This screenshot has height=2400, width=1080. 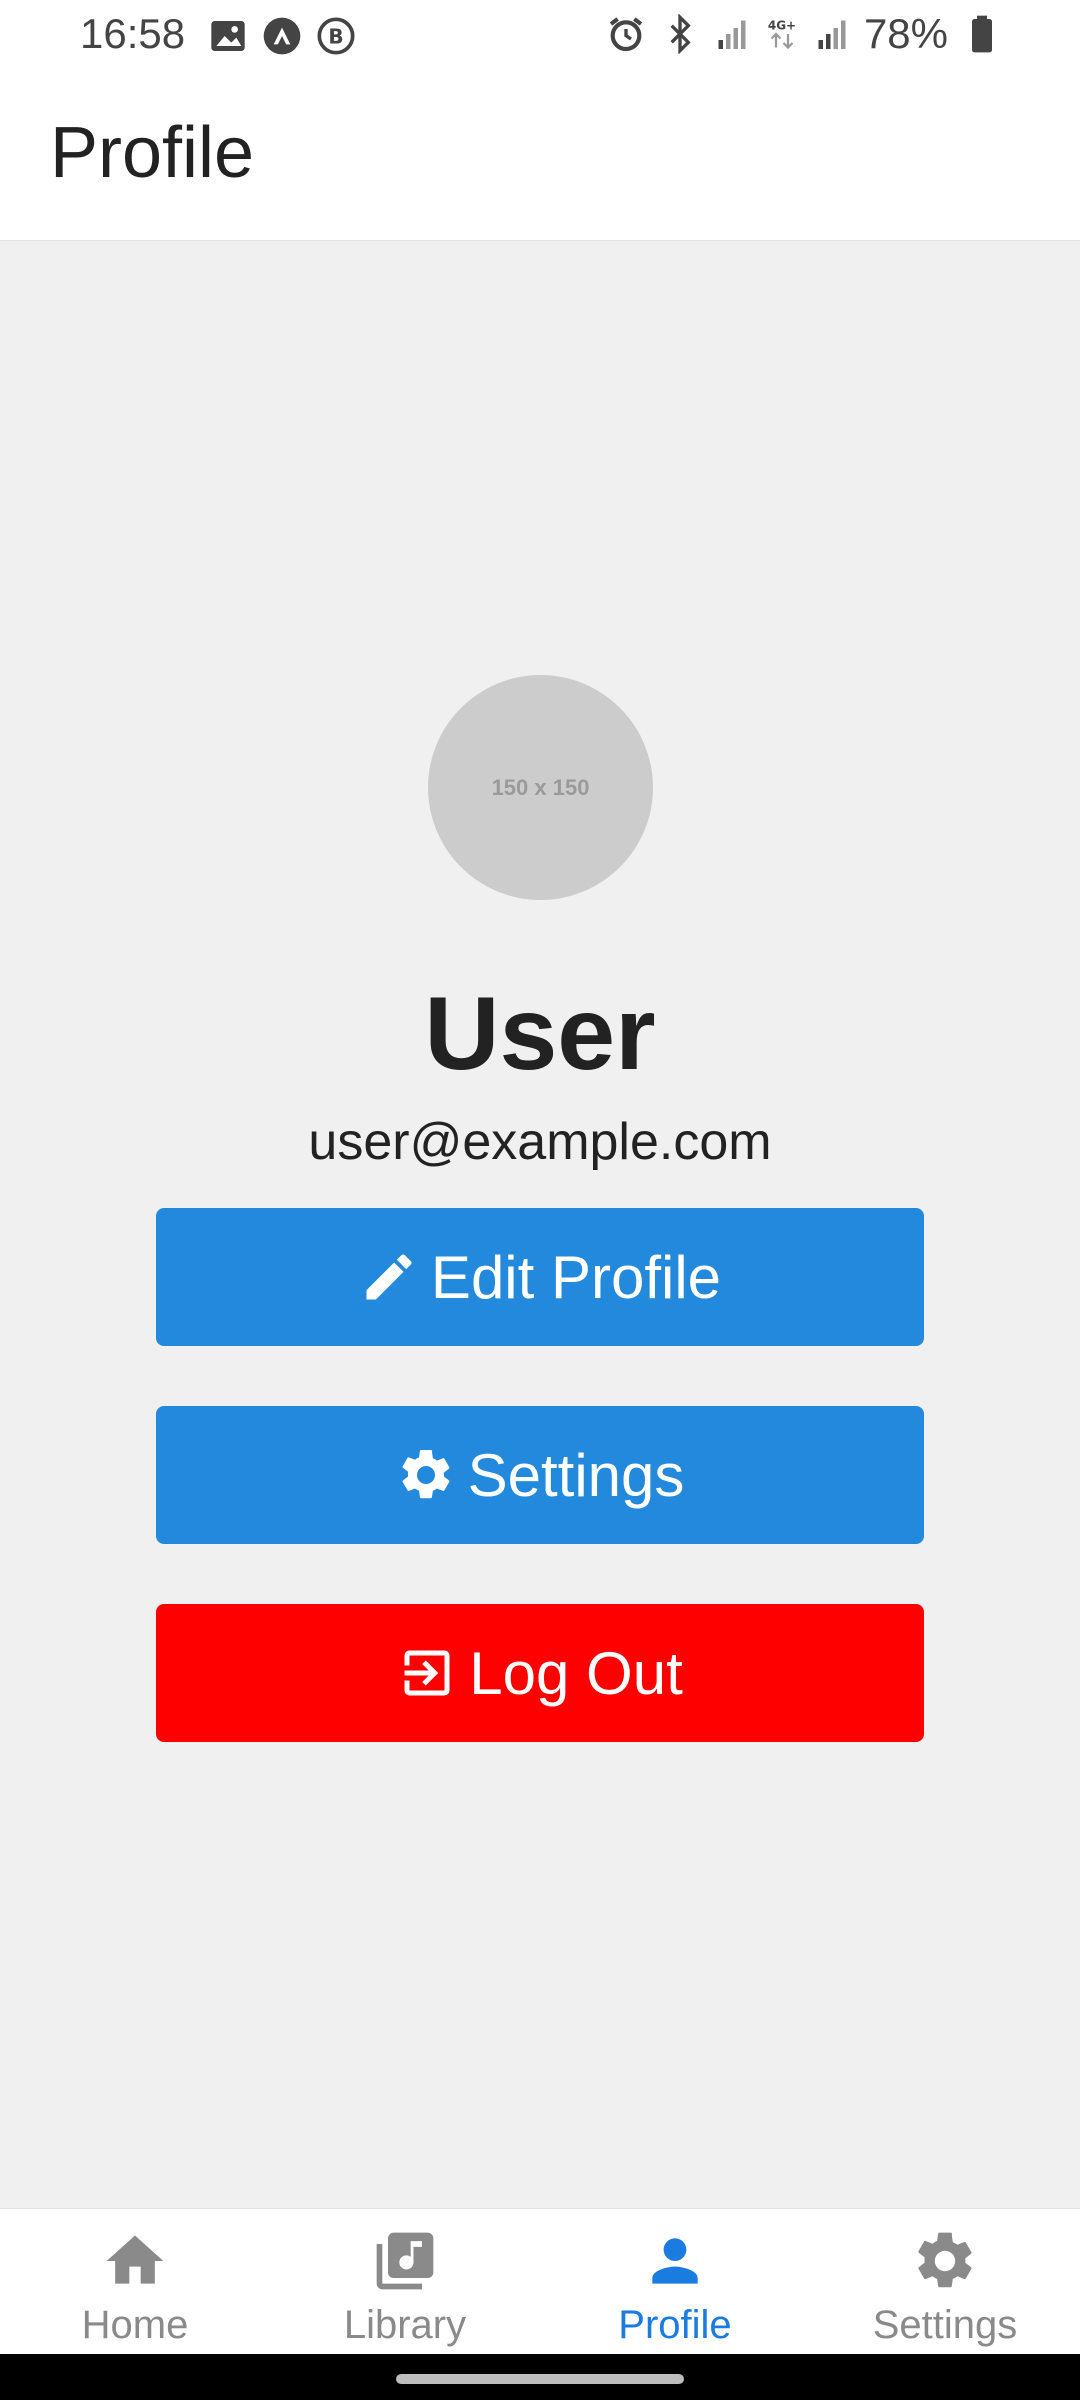 What do you see at coordinates (905, 33) in the screenshot?
I see `battery-percent: 78%` at bounding box center [905, 33].